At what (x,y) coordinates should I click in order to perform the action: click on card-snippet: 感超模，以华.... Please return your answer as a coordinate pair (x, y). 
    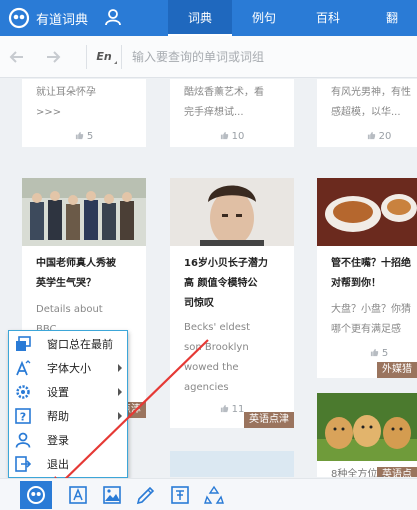
    Looking at the image, I should click on (366, 112).